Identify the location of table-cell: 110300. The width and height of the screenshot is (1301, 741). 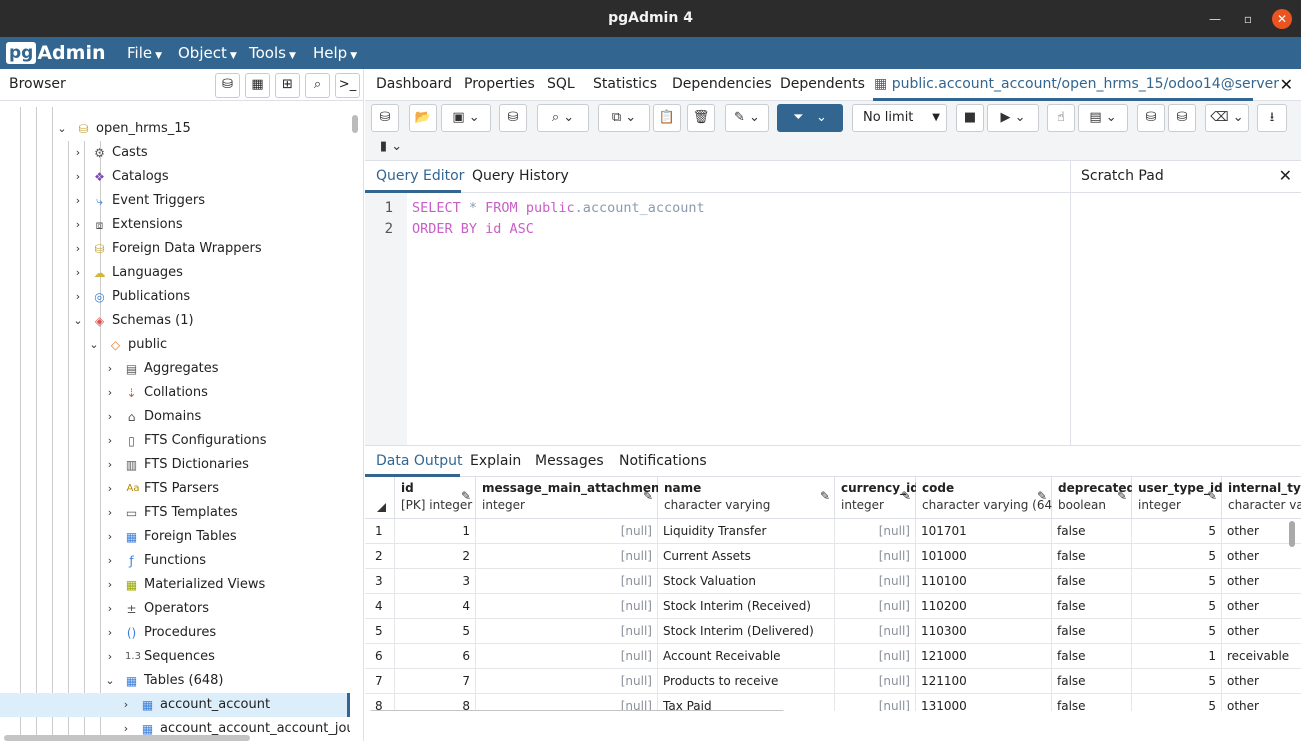
(984, 631).